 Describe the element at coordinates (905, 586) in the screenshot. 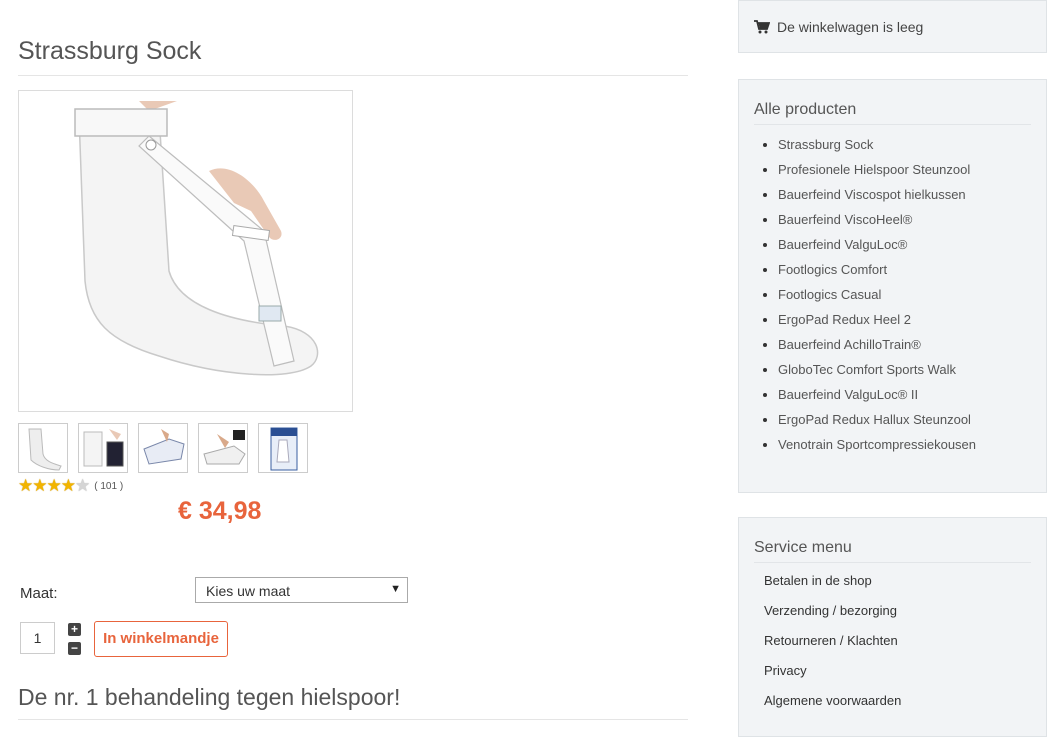

I see `service-link: Betalen in de shop` at that location.